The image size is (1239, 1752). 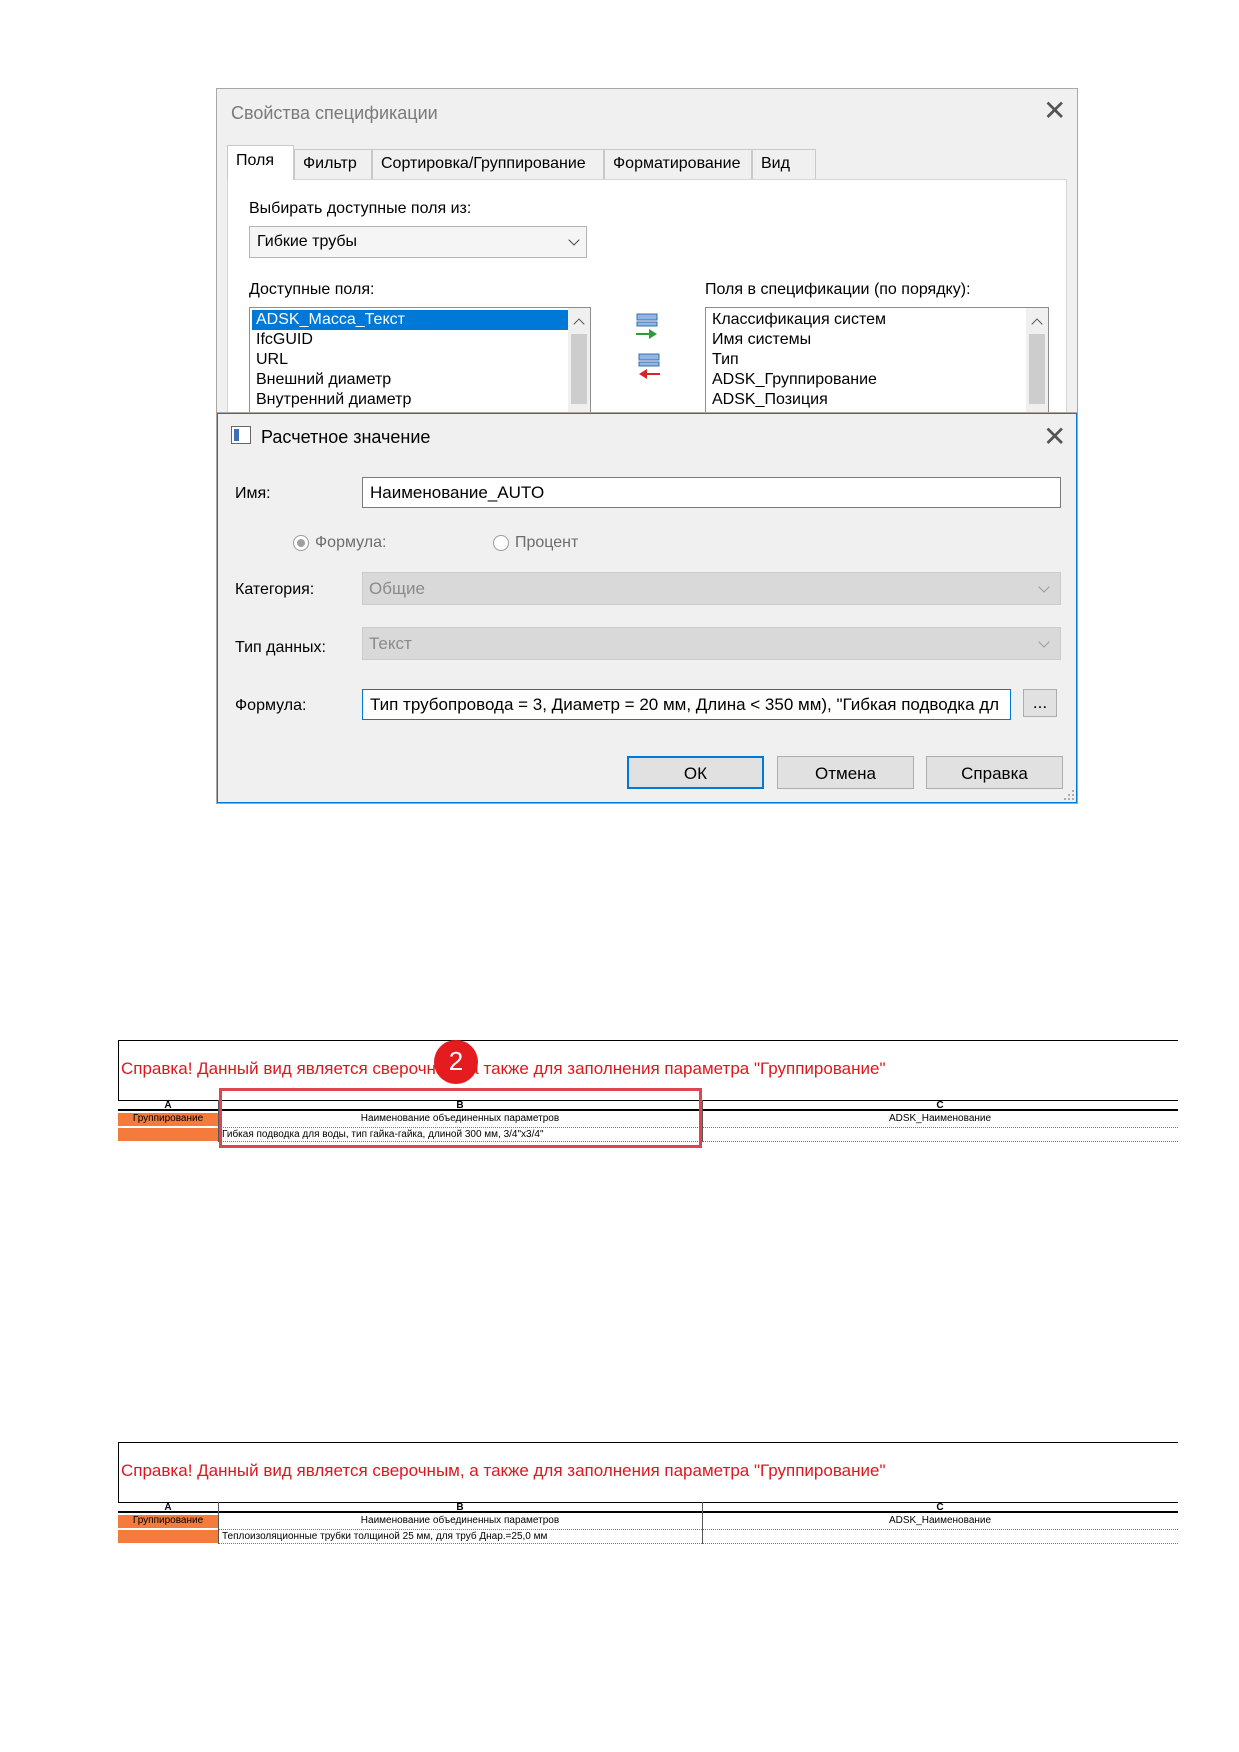 What do you see at coordinates (334, 113) in the screenshot?
I see `dialog-title: Свойства спецификации` at bounding box center [334, 113].